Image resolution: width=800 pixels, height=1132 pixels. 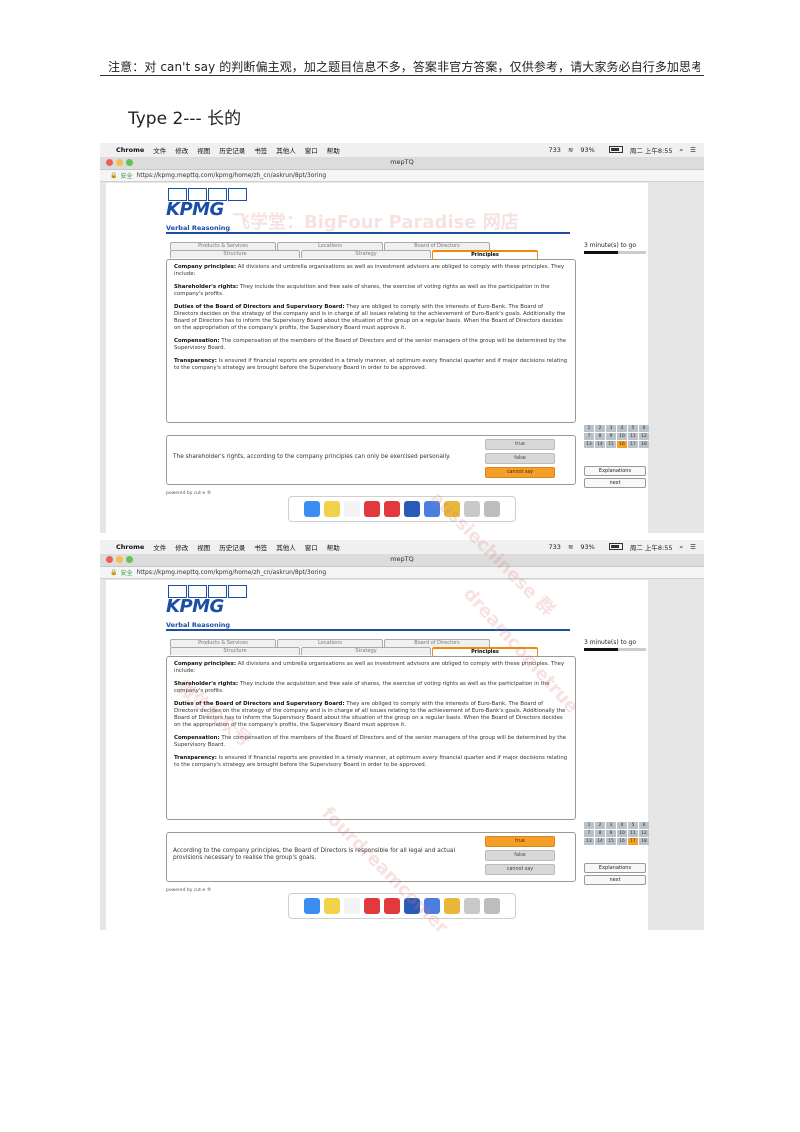 I want to click on question-nav-cell: 13, so click(x=589, y=841).